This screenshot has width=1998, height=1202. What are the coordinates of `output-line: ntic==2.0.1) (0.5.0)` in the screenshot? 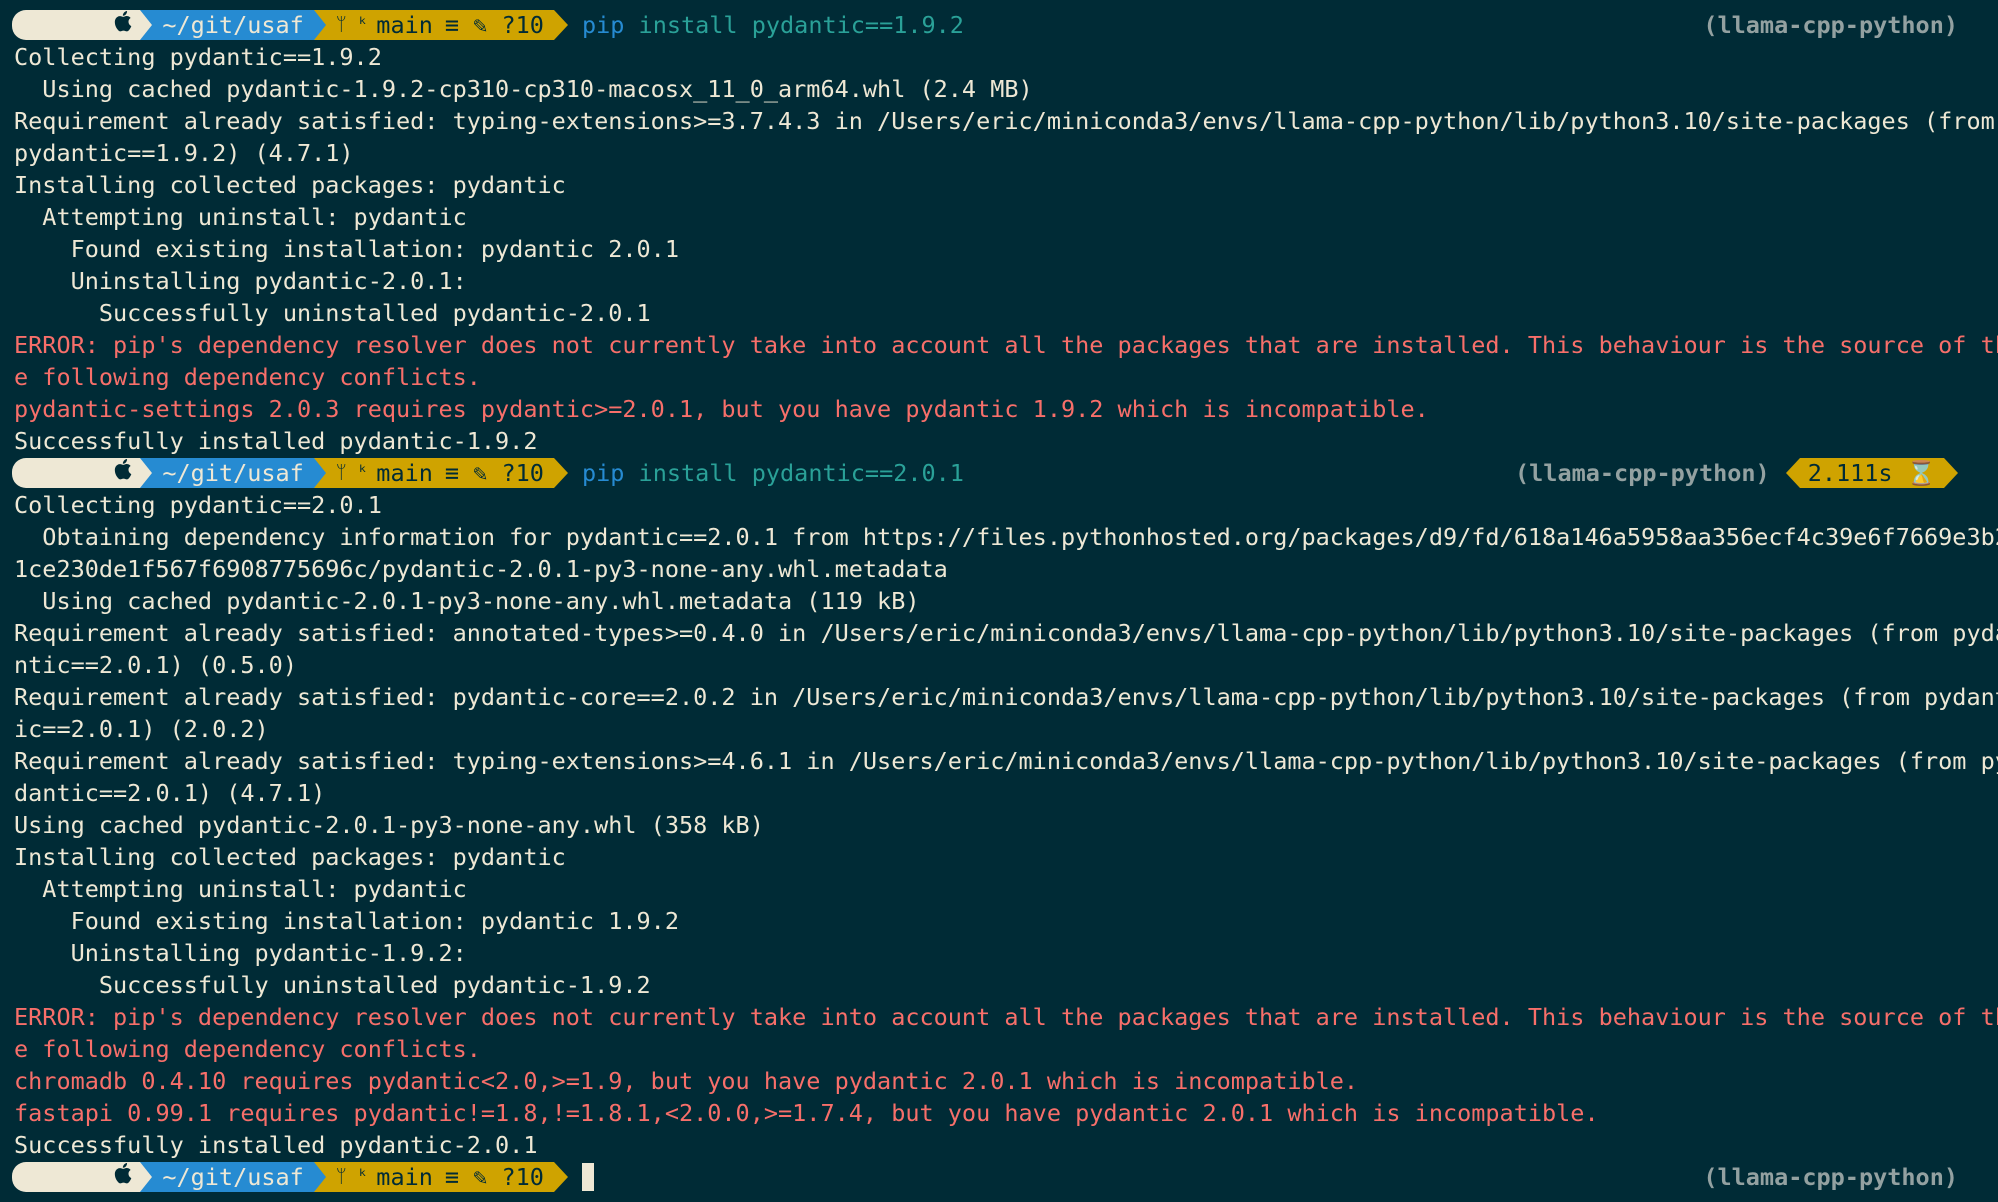 It's located at (155, 665).